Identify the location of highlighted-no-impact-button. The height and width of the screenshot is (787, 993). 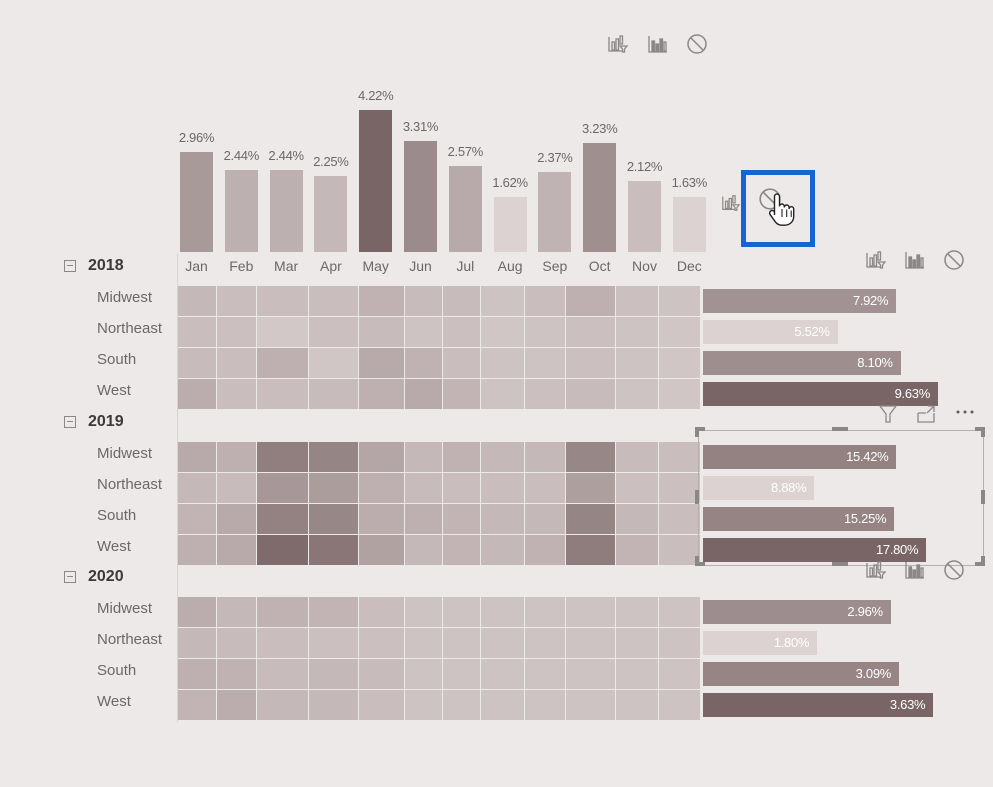
(778, 208).